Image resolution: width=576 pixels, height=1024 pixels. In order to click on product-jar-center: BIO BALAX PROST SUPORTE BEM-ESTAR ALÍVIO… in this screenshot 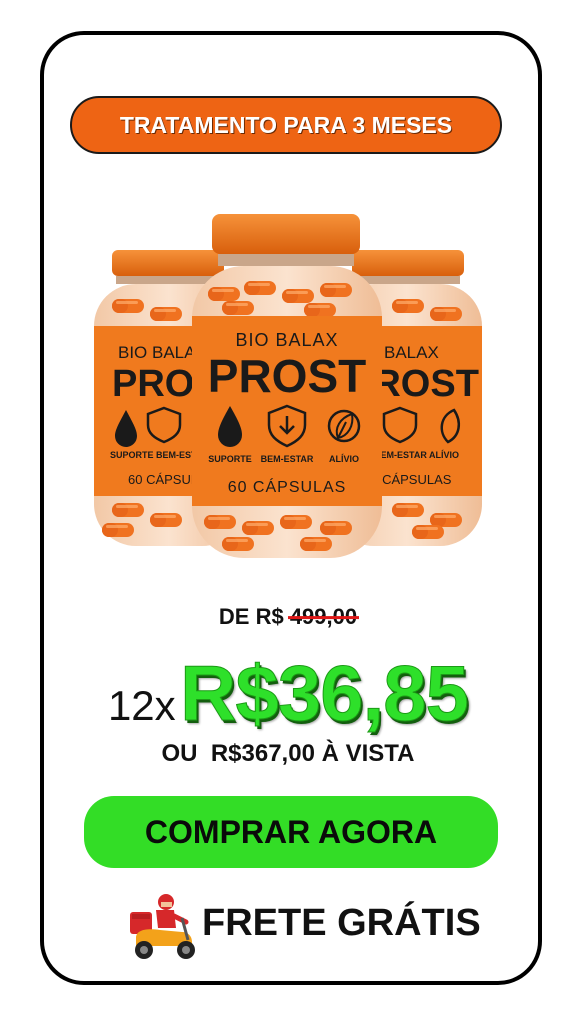, I will do `click(287, 386)`.